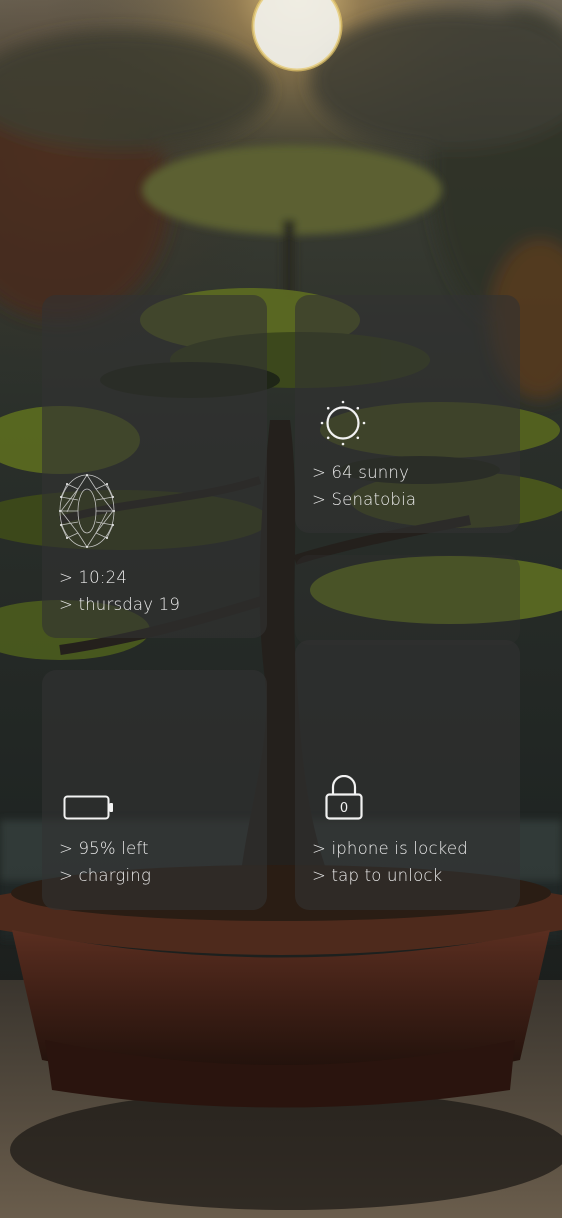  What do you see at coordinates (407, 775) in the screenshot?
I see `lock-widget: 0 > iphone is locked > tap to unlock` at bounding box center [407, 775].